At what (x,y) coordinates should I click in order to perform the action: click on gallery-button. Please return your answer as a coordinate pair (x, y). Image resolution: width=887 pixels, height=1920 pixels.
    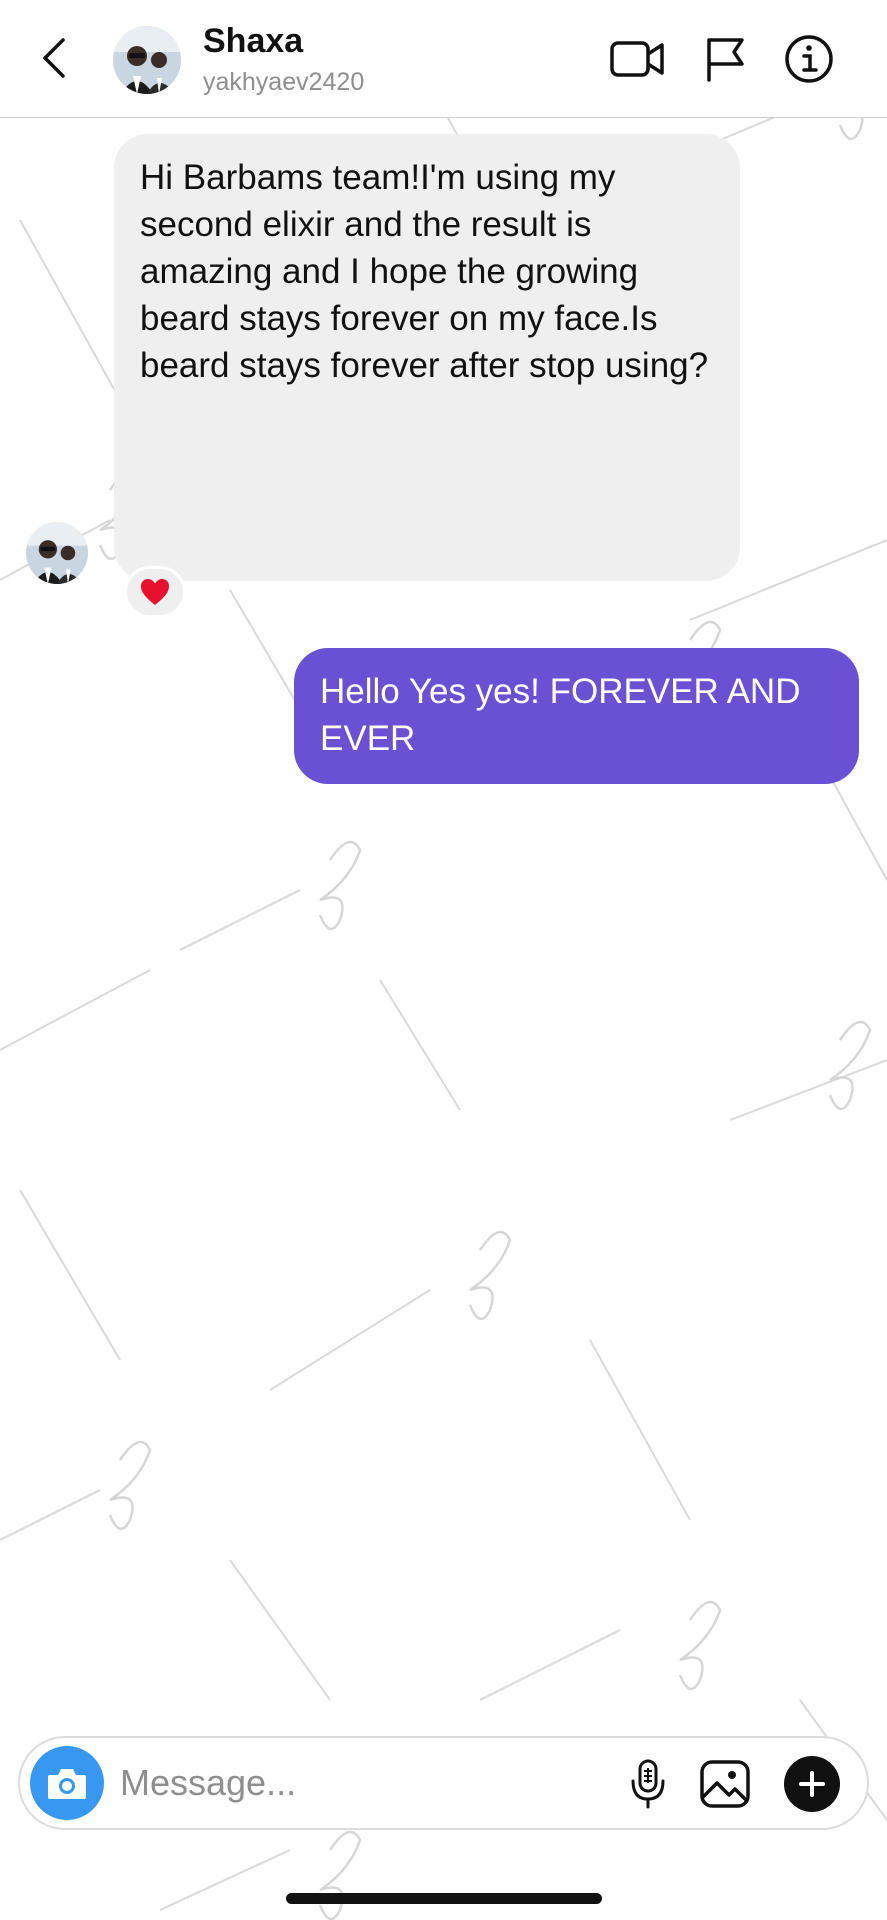
    Looking at the image, I should click on (725, 1784).